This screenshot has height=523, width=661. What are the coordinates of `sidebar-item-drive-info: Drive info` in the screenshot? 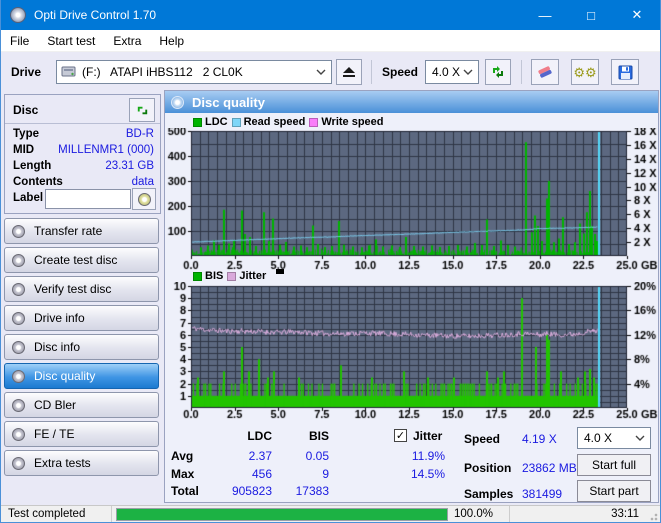 It's located at (81, 318).